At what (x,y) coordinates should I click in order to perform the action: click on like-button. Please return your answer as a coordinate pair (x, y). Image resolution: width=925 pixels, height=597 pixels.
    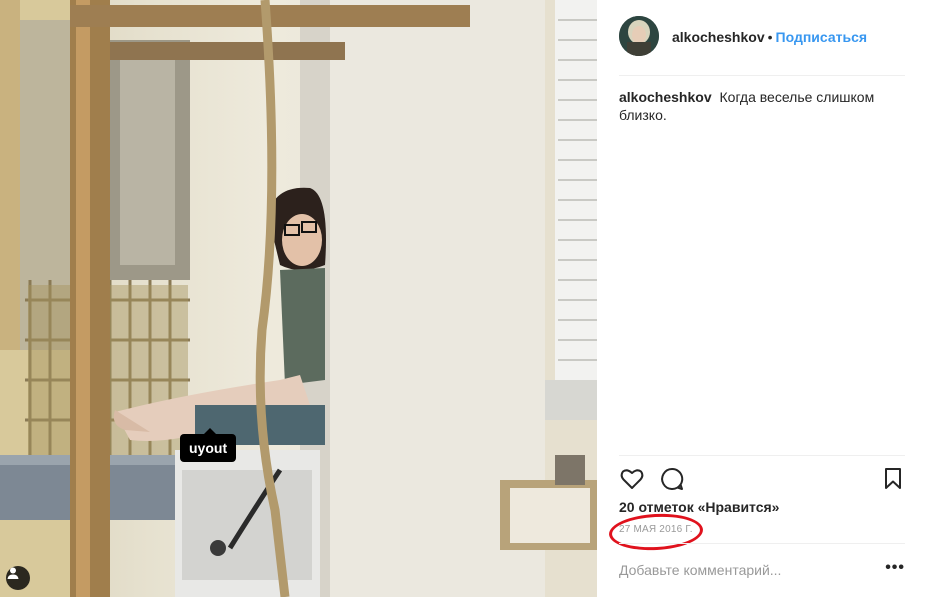
    Looking at the image, I should click on (632, 479).